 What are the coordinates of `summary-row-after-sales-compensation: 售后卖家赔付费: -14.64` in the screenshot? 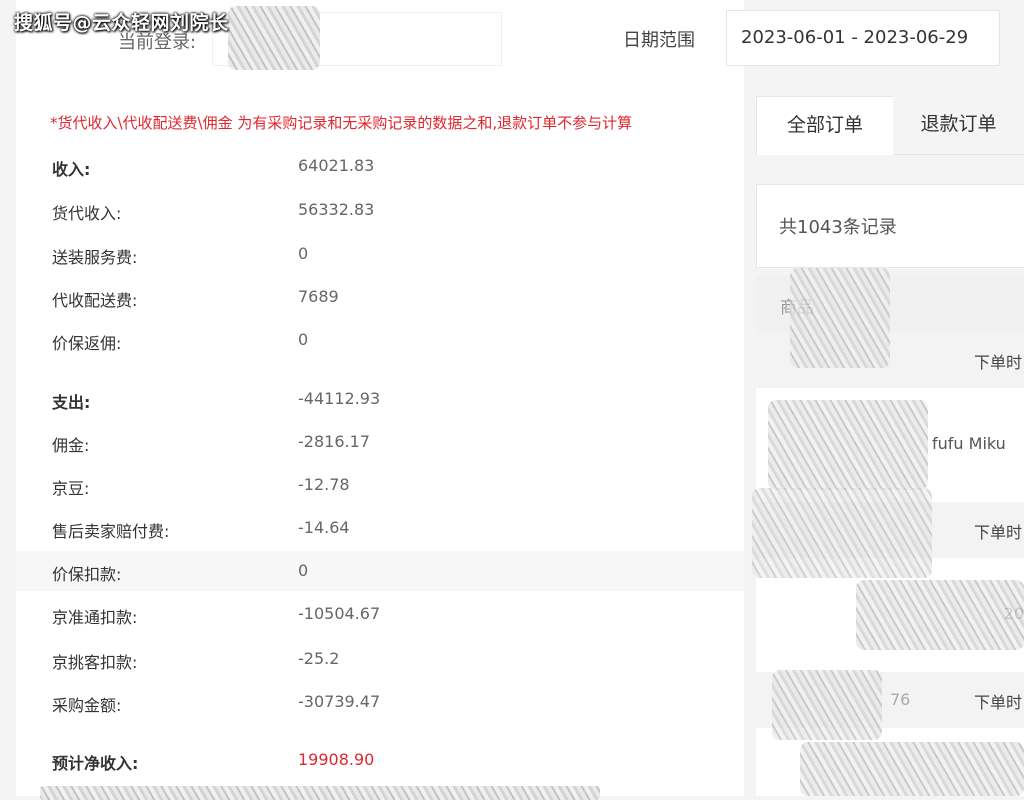 It's located at (380, 528).